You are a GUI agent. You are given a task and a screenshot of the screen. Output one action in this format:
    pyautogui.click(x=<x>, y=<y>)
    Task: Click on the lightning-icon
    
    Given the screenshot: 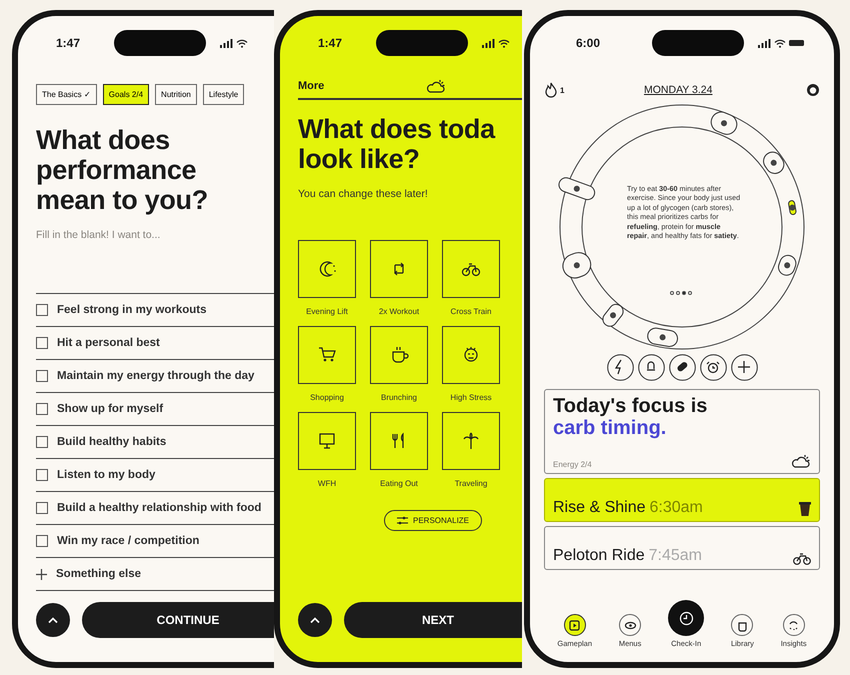 What is the action you would take?
    pyautogui.click(x=620, y=367)
    